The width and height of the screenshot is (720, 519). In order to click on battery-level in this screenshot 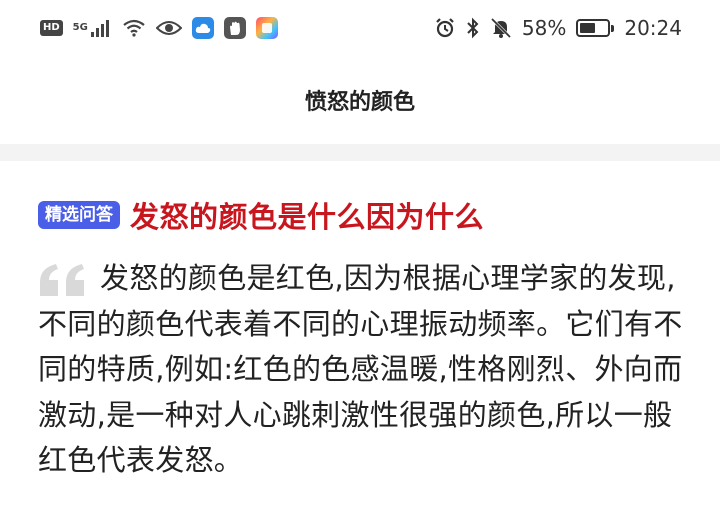, I will do `click(588, 28)`.